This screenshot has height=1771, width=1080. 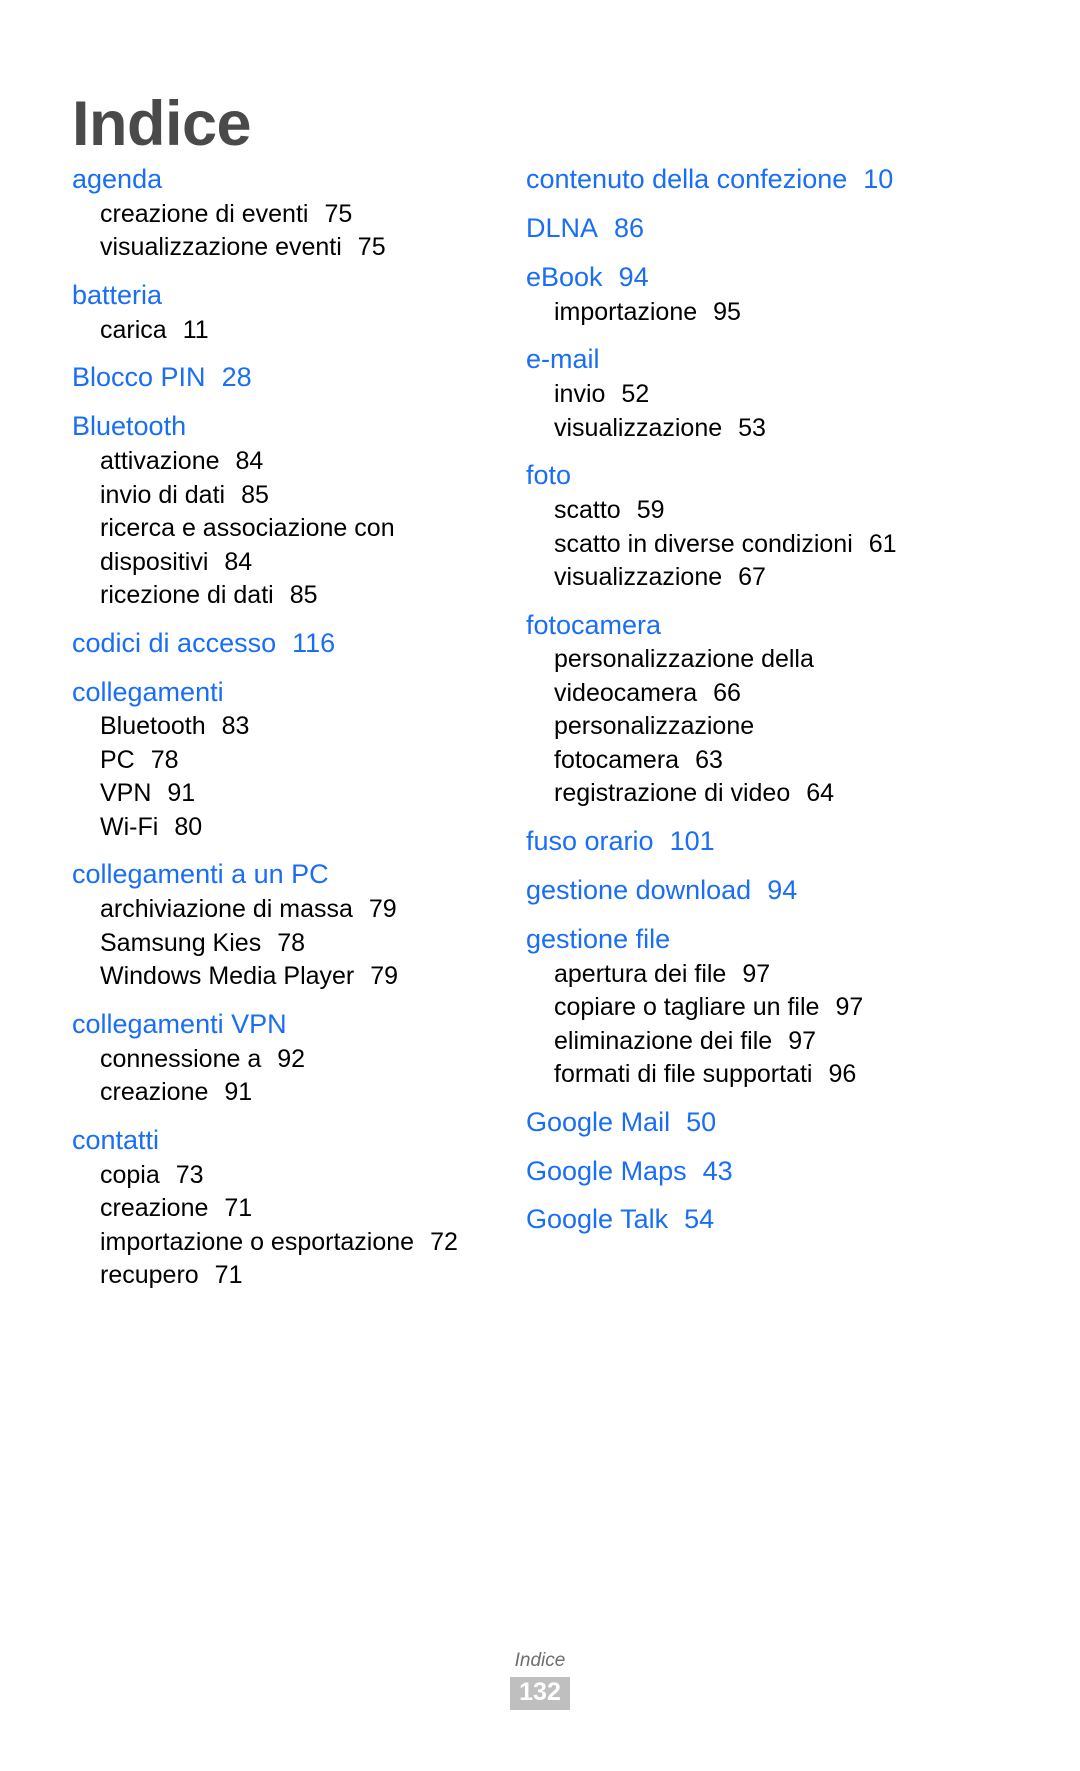 I want to click on index-subentry-label: copia, so click(x=130, y=1174).